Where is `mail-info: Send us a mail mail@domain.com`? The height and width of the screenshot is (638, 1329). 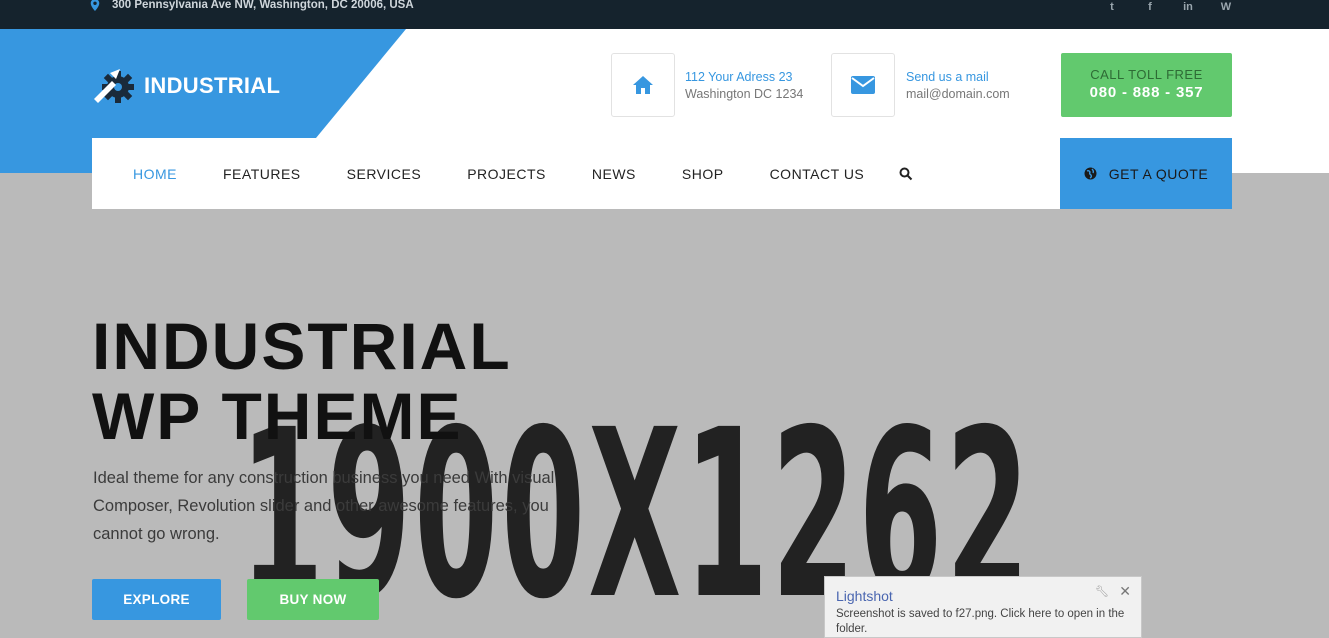
mail-info: Send us a mail mail@domain.com is located at coordinates (958, 86).